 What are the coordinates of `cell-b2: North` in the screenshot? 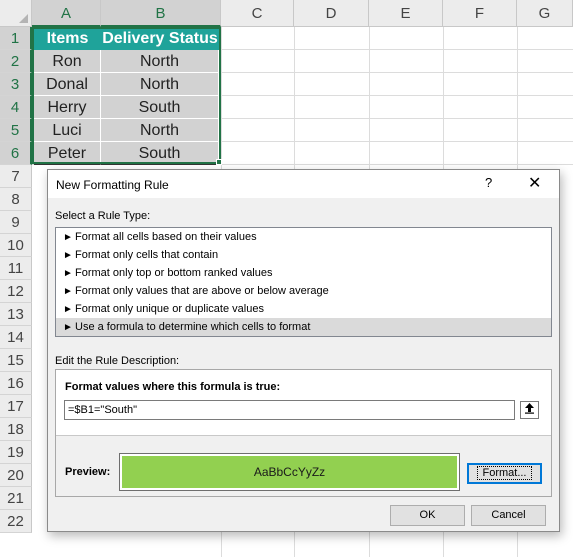 It's located at (160, 61).